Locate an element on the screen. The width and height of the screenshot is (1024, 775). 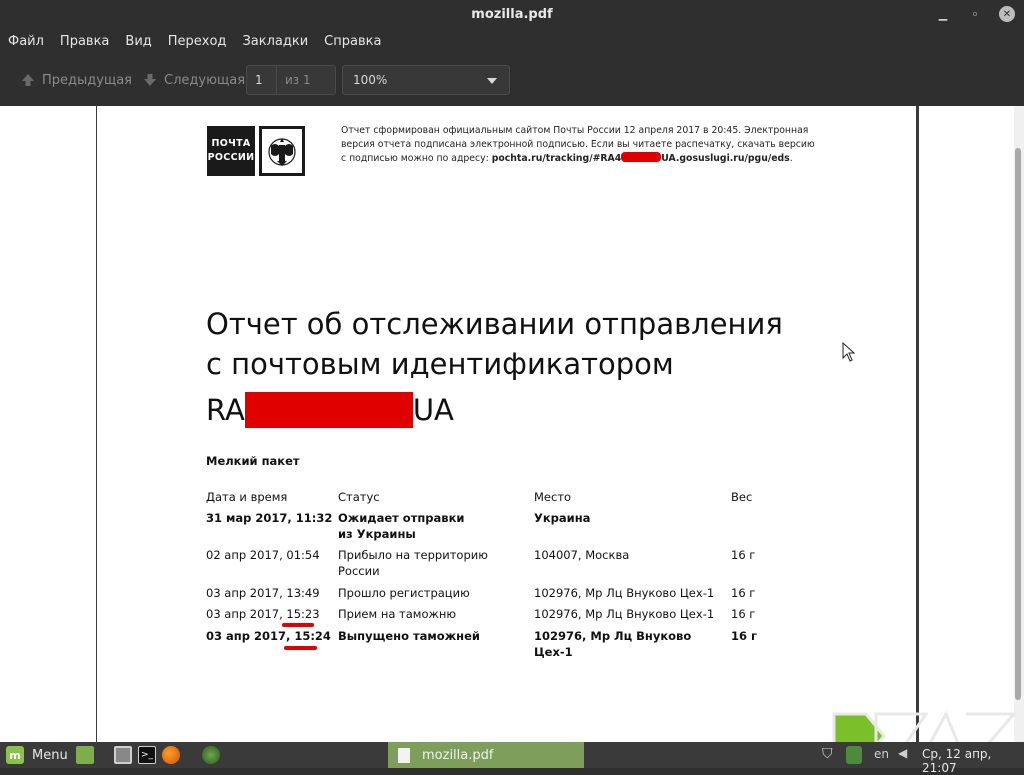
row-status-line1: Прибыло на территорию is located at coordinates (413, 555).